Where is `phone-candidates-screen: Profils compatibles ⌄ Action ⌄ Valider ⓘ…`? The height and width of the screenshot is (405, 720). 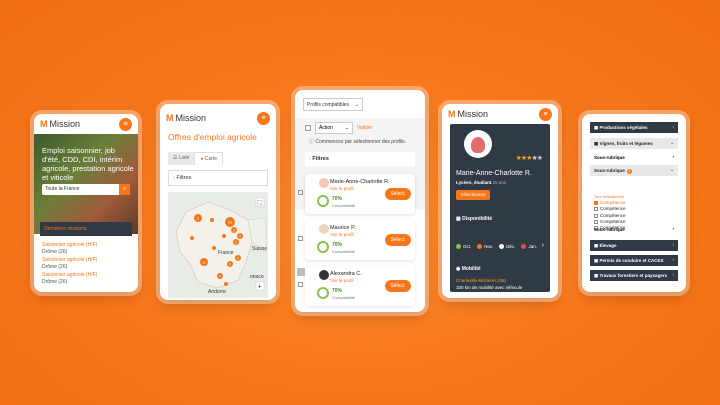
phone-candidates-screen: Profils compatibles ⌄ Action ⌄ Valider ⓘ… is located at coordinates (360, 201).